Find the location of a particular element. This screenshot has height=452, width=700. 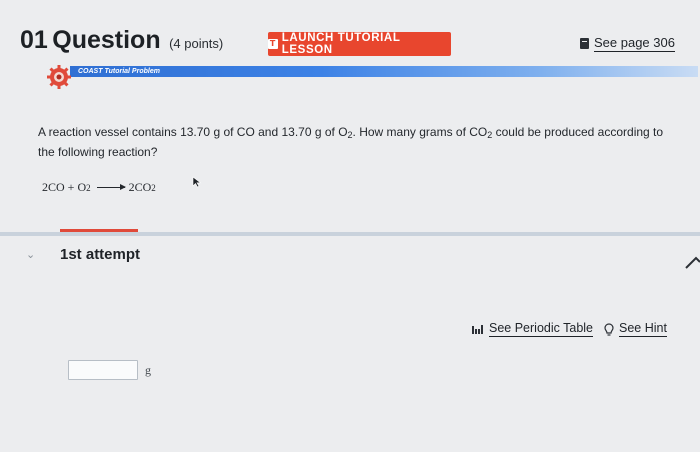

see-page-link: See page 306 is located at coordinates (627, 43).